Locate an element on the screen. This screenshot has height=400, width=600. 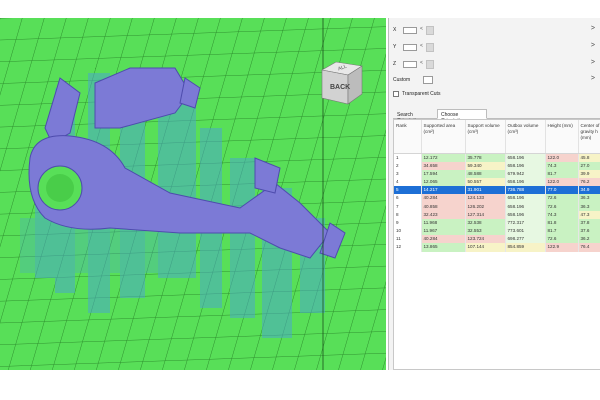
rotation-x-slider is located at coordinates (430, 30).